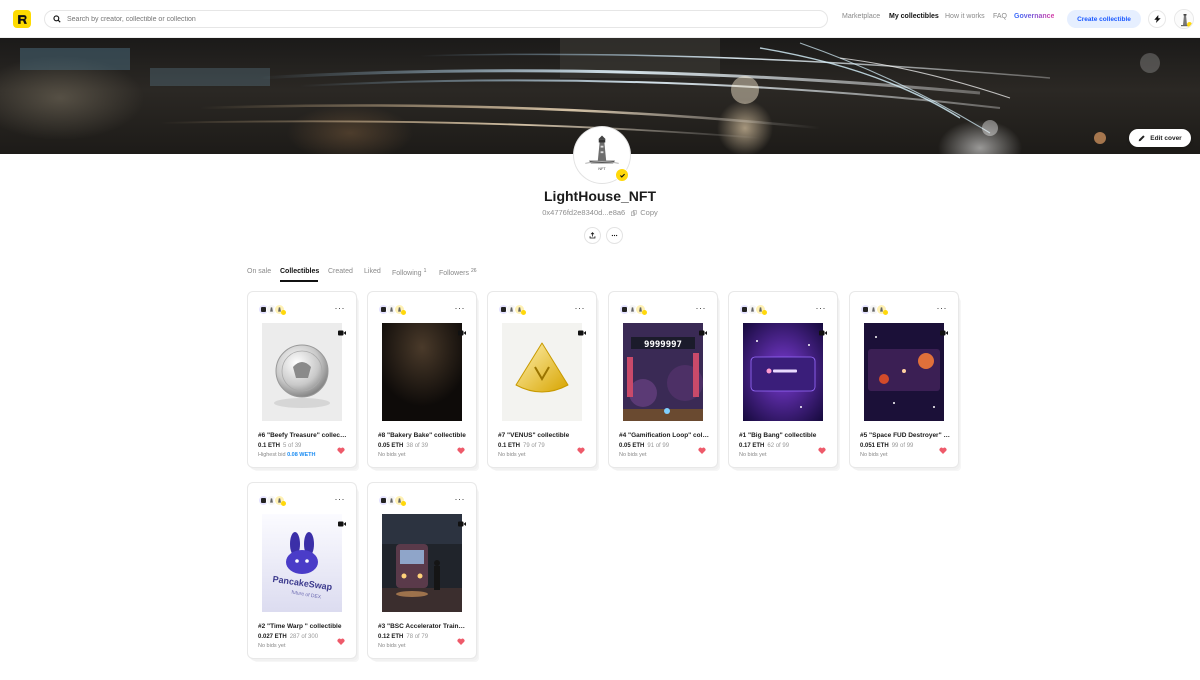  Describe the element at coordinates (403, 446) in the screenshot. I see `collectible-price-row: 0.05 ETH 38 of 39` at that location.